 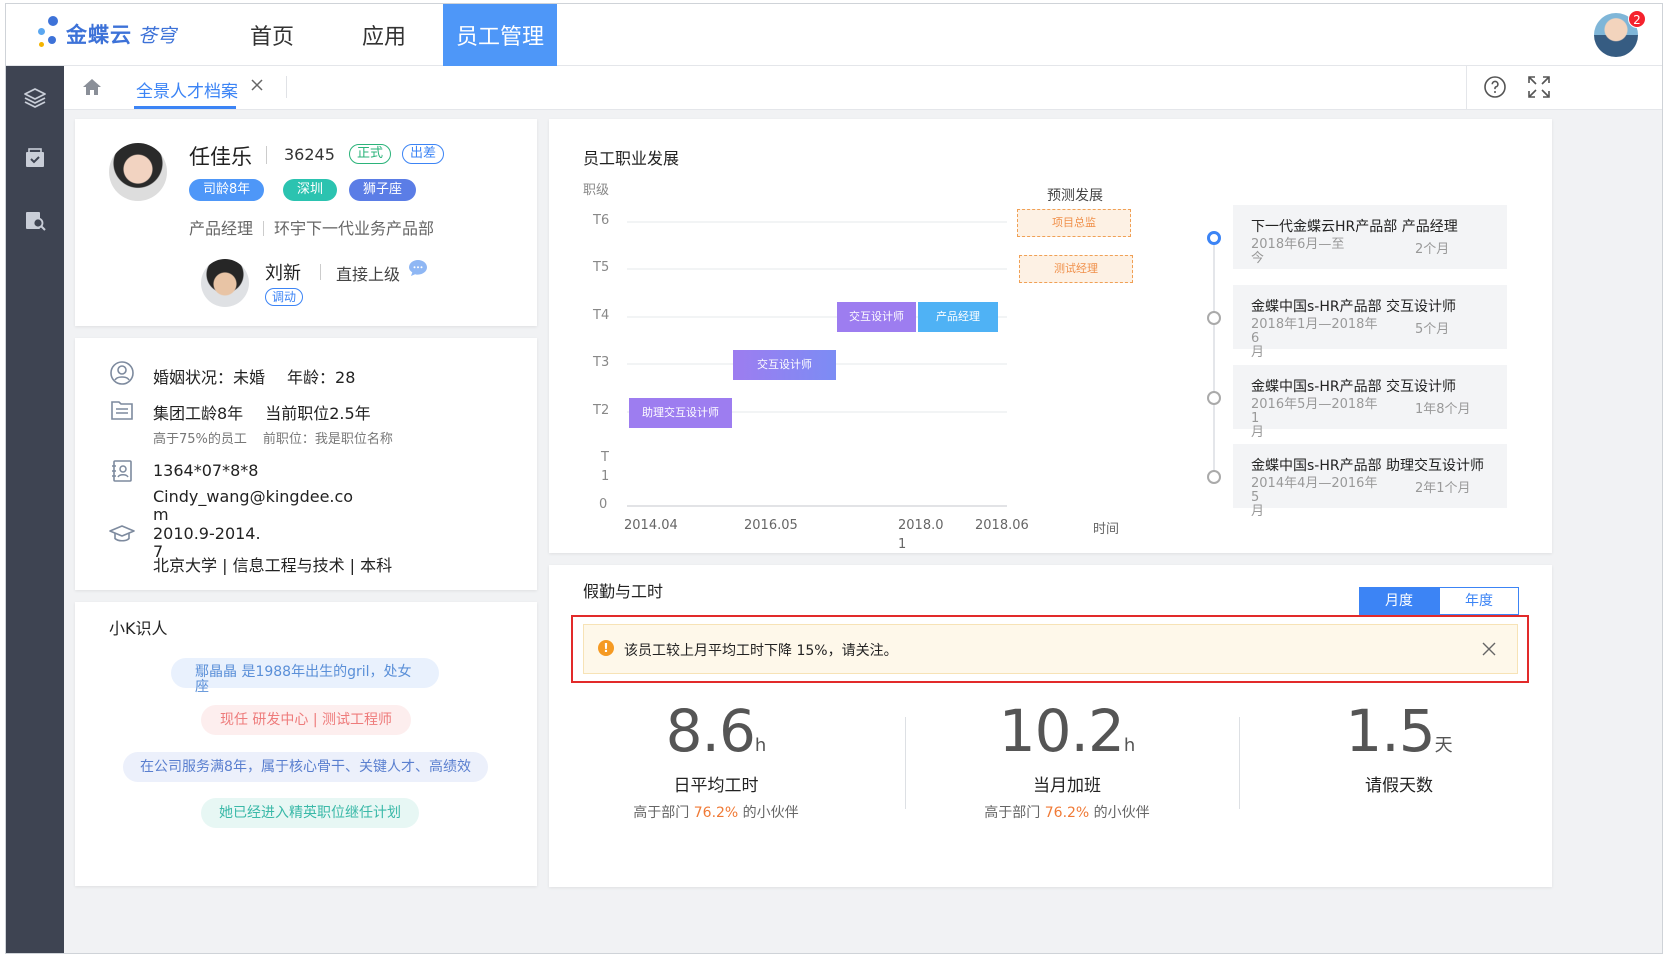 I want to click on logo: 金蝶云 苍穹, so click(x=106, y=34).